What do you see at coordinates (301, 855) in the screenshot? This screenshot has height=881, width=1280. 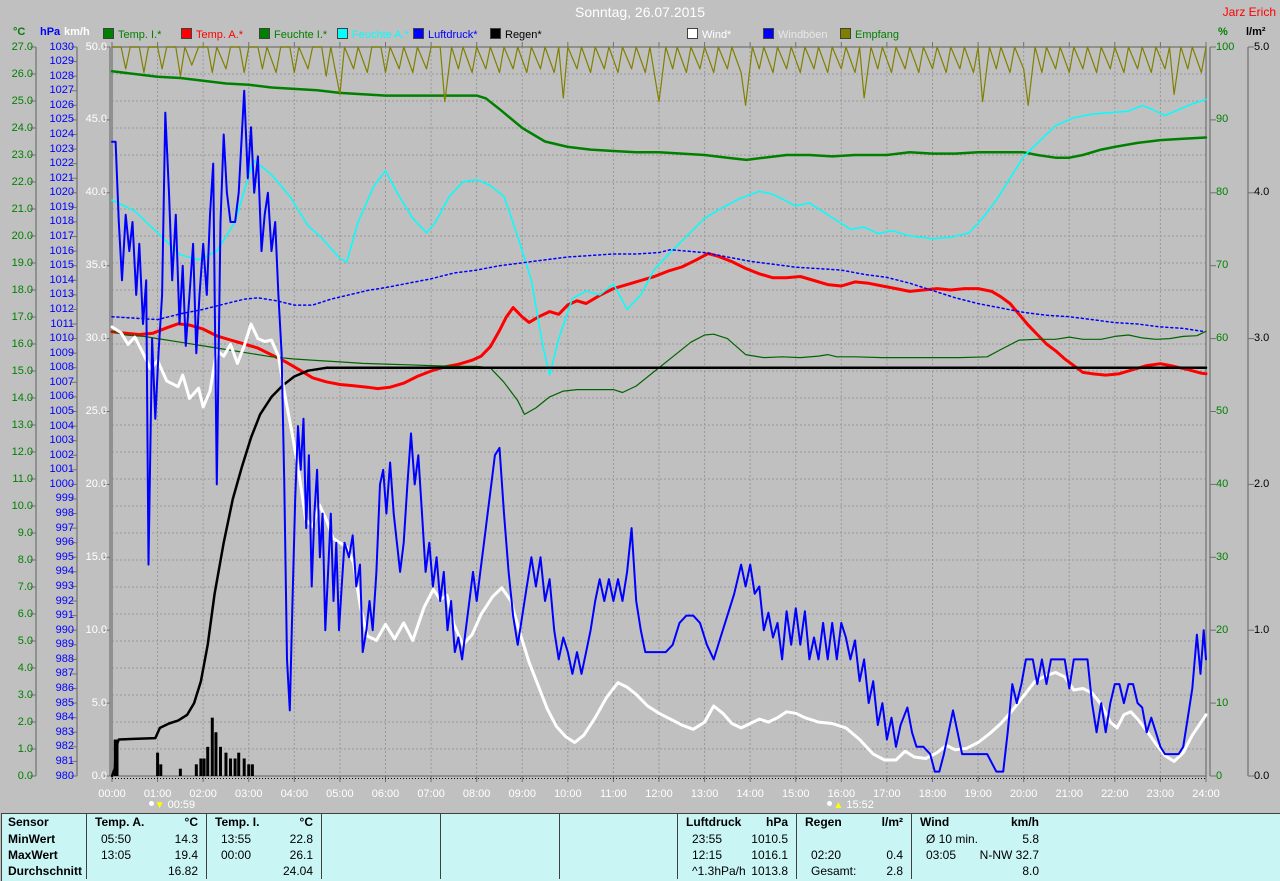 I see `table-cell-value: 26.1` at bounding box center [301, 855].